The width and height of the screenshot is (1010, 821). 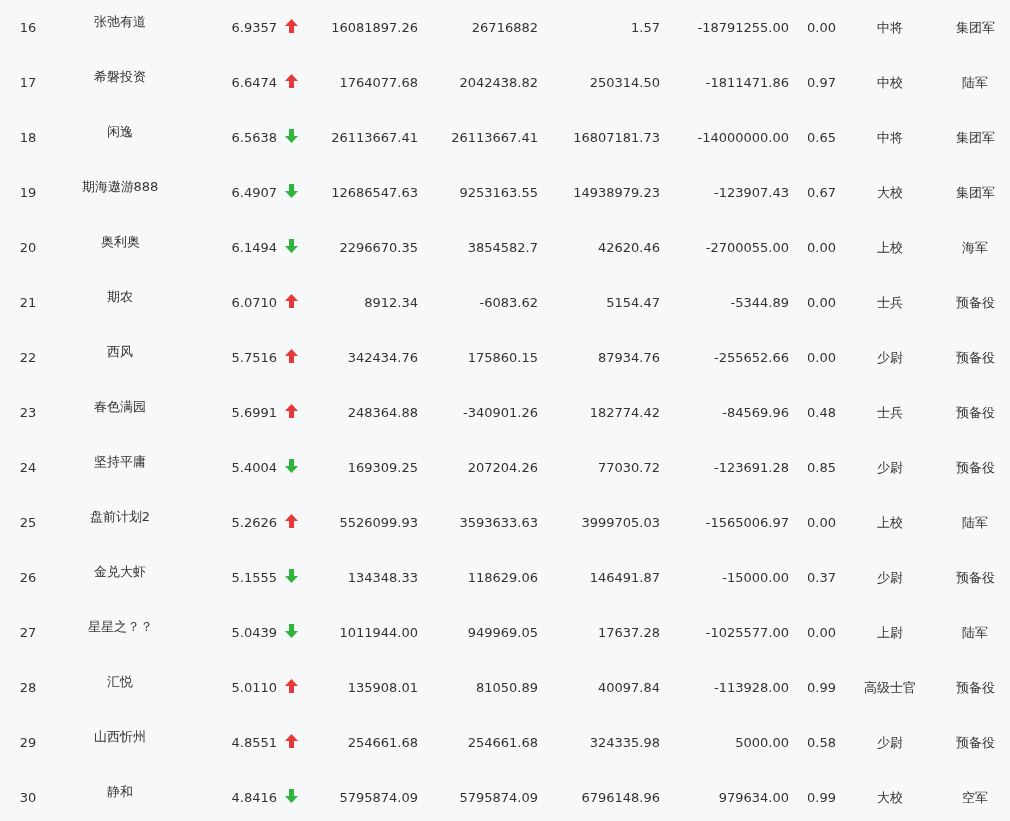 What do you see at coordinates (751, 687) in the screenshot?
I see `table-cell: -113928.00` at bounding box center [751, 687].